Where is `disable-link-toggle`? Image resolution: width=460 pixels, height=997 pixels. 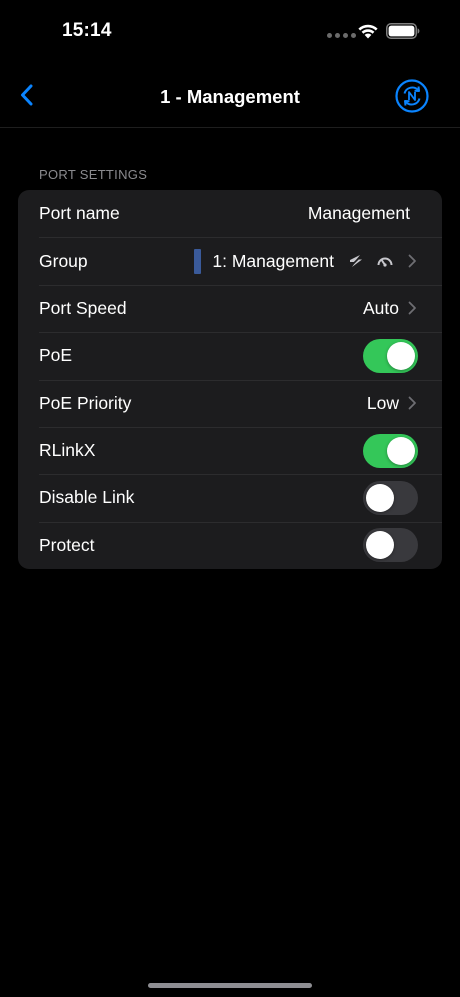 disable-link-toggle is located at coordinates (390, 497).